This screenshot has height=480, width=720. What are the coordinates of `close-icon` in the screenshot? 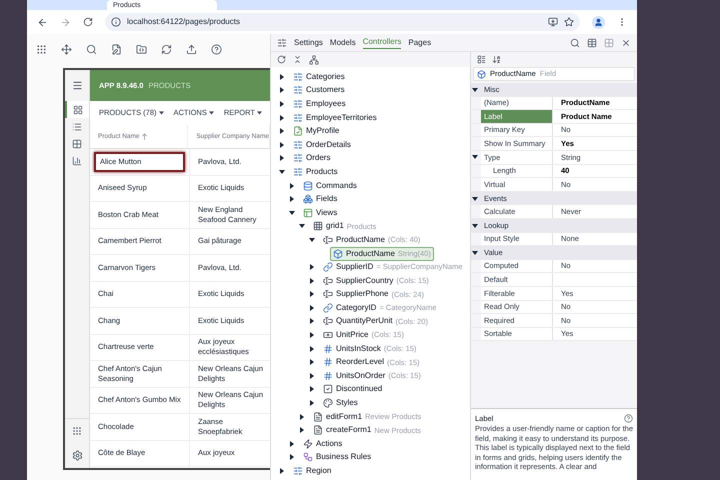 It's located at (626, 43).